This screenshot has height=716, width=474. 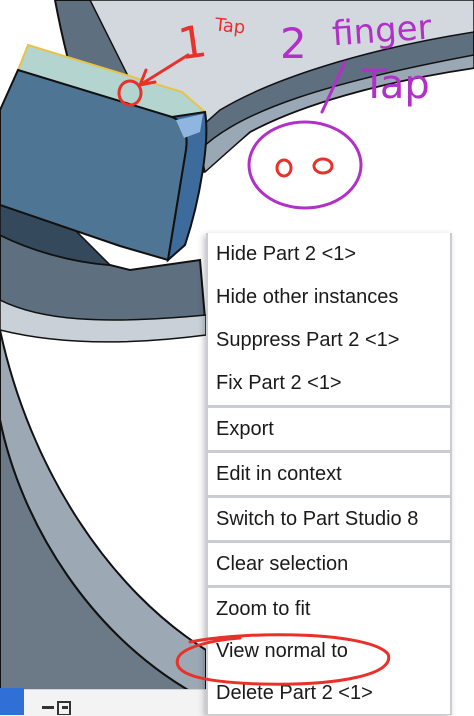 What do you see at coordinates (329, 254) in the screenshot?
I see `menu-item-hide-part: Hide Part 2 <1>` at bounding box center [329, 254].